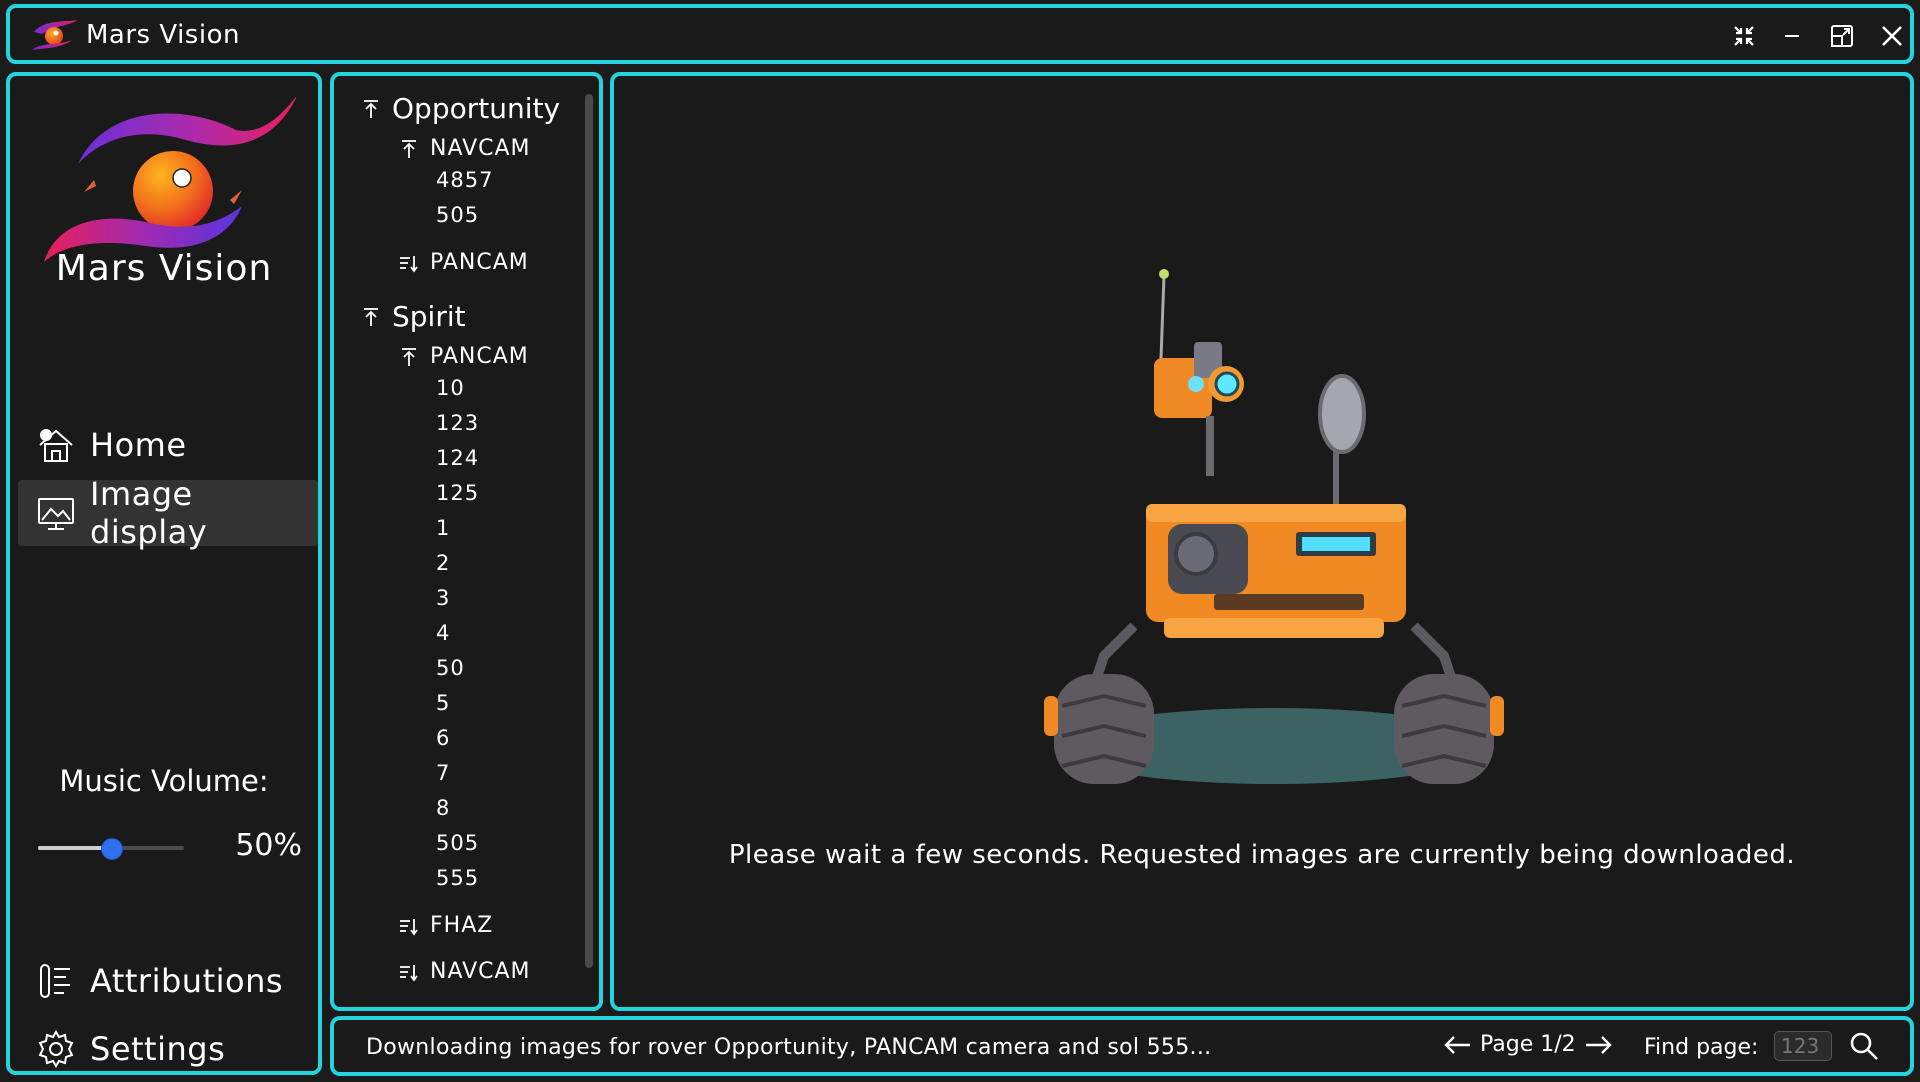 Image resolution: width=1920 pixels, height=1082 pixels. I want to click on search-icon, so click(1864, 1046).